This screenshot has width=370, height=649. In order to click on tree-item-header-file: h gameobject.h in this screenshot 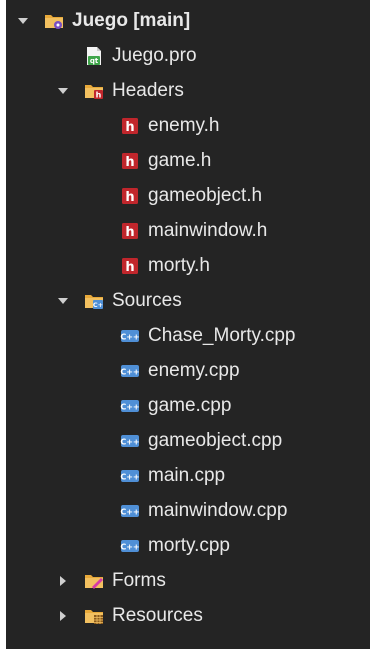, I will do `click(188, 195)`.